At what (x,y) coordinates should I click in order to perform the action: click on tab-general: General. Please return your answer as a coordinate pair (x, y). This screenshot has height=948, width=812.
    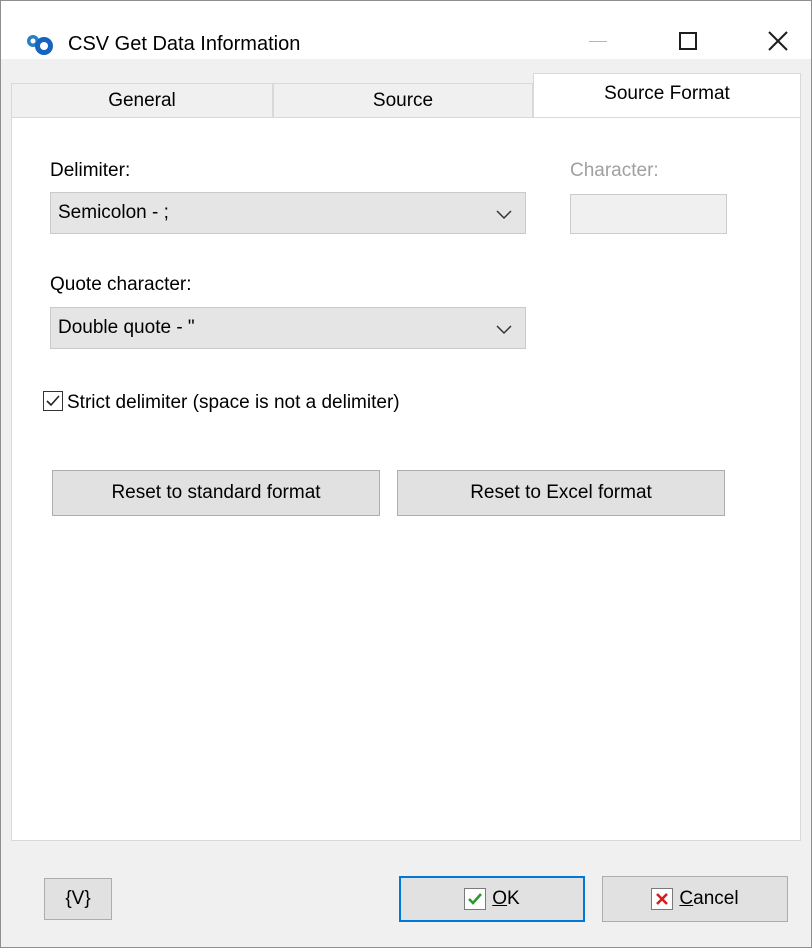
    Looking at the image, I should click on (142, 100).